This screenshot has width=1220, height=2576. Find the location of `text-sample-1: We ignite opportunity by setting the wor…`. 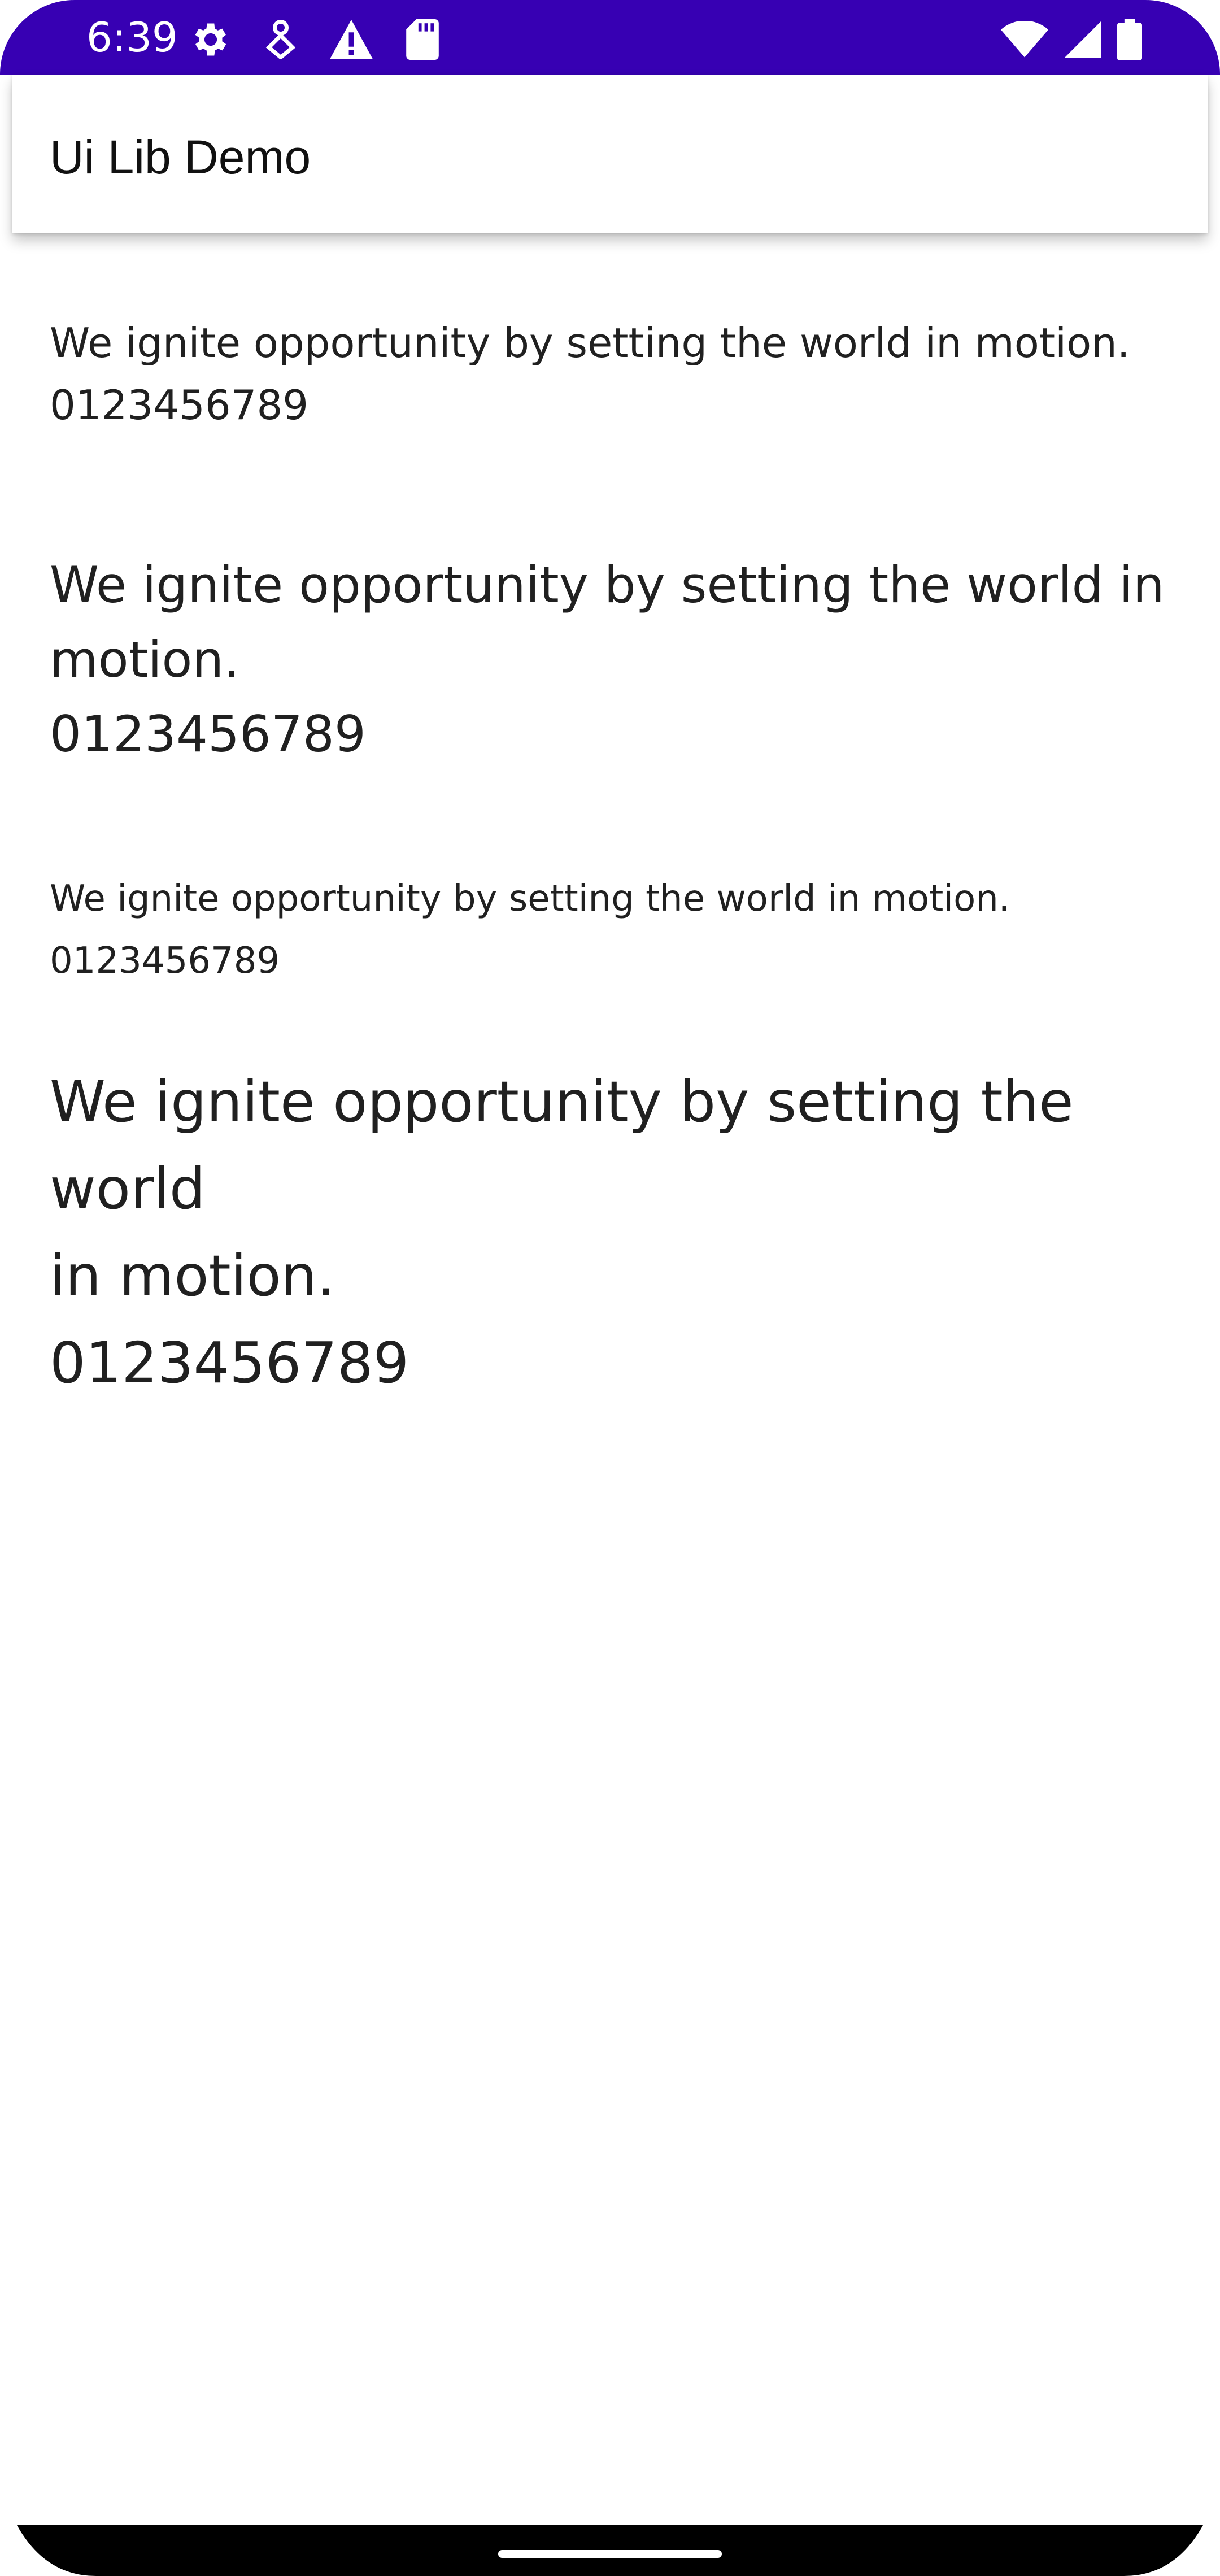

text-sample-1: We ignite opportunity by setting the wor… is located at coordinates (590, 374).